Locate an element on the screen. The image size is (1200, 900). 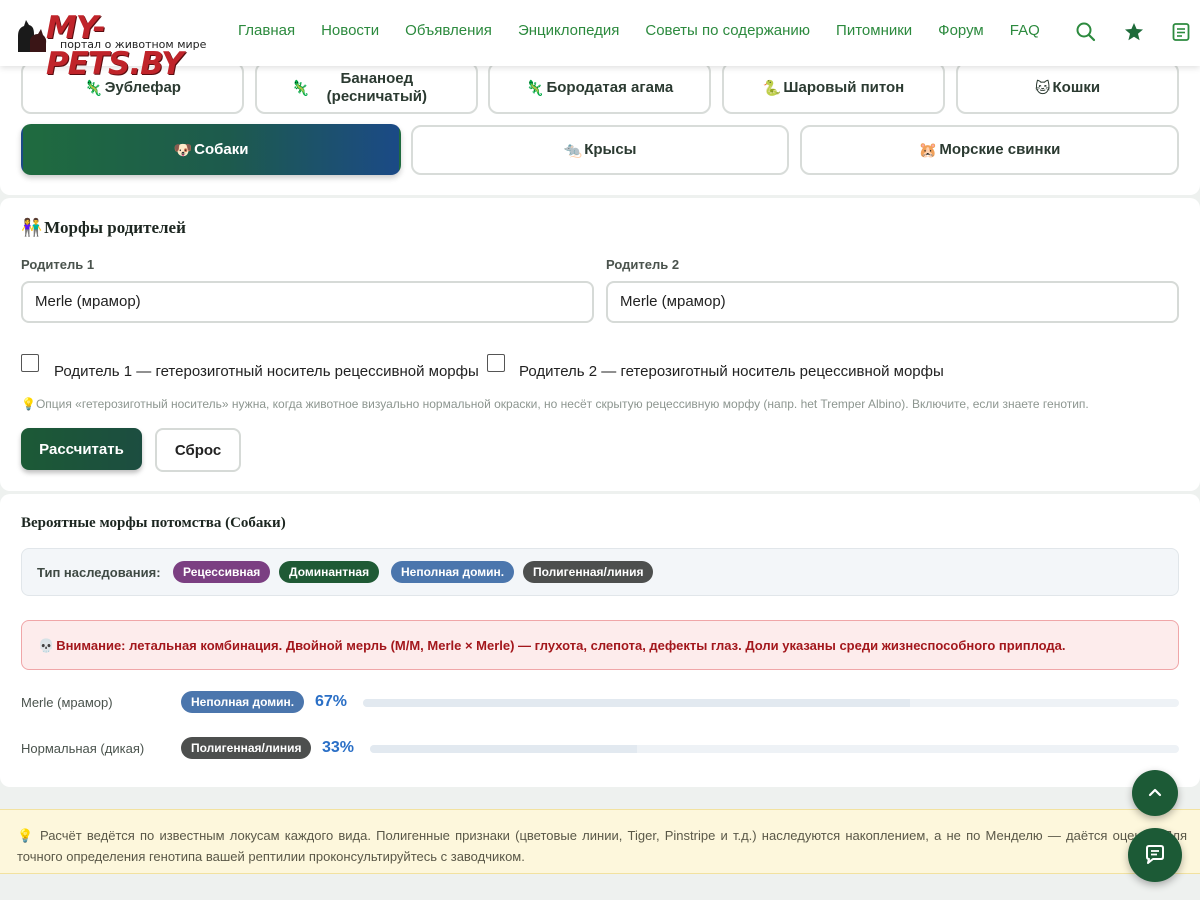
species-label: Собаки is located at coordinates (221, 149).